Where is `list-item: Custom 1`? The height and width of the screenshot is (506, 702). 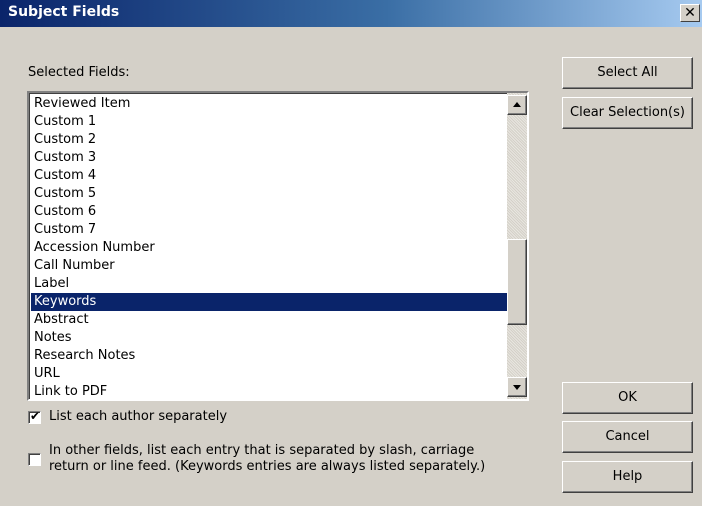 list-item: Custom 1 is located at coordinates (269, 122).